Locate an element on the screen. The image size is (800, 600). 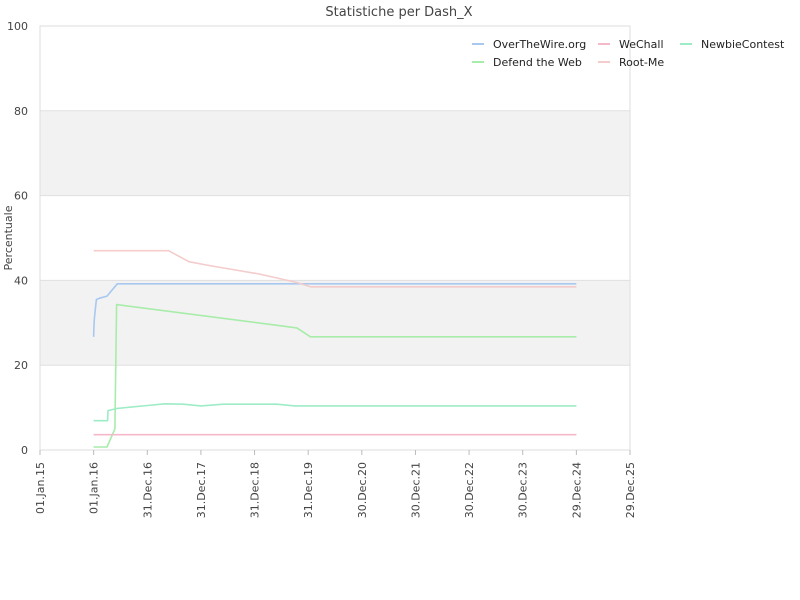
x-tick-label: 31.Dec.16 is located at coordinates (147, 490).